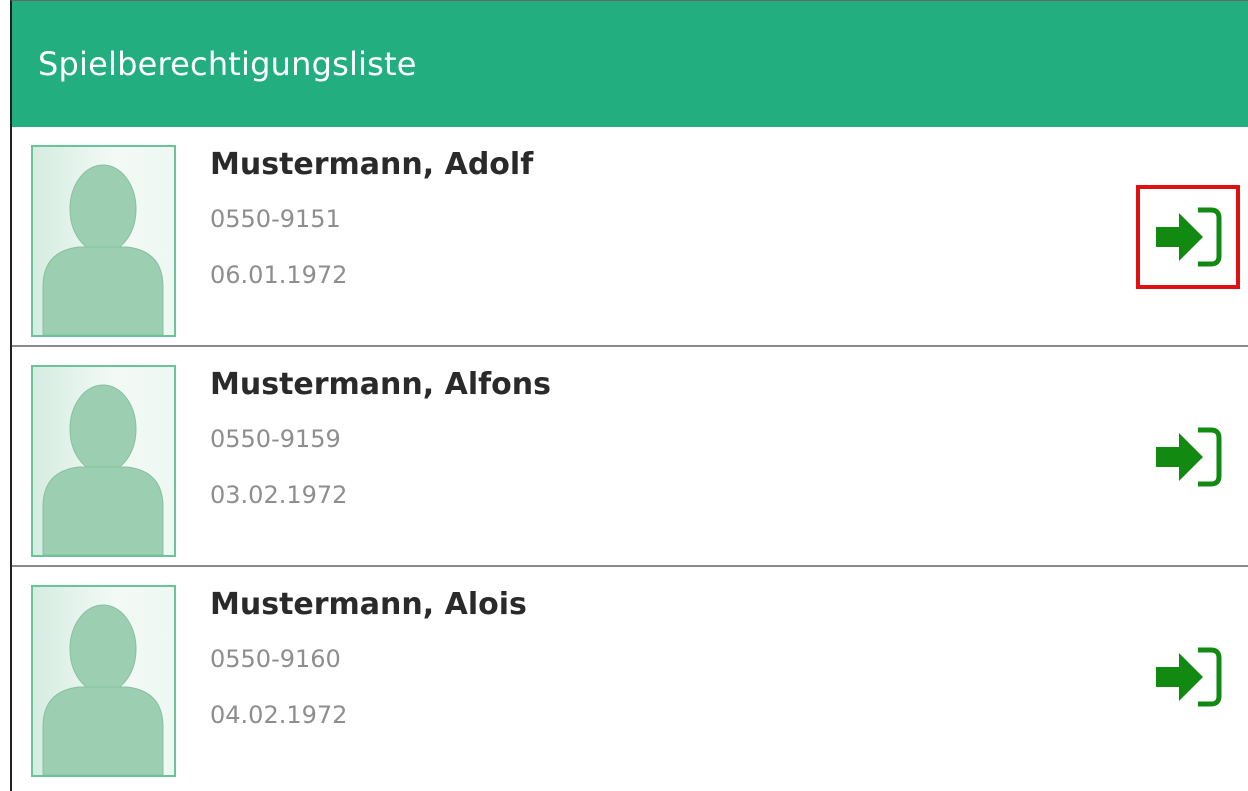 This screenshot has height=791, width=1248. Describe the element at coordinates (279, 495) in the screenshot. I see `player-birthdate: 03.02.1972` at that location.